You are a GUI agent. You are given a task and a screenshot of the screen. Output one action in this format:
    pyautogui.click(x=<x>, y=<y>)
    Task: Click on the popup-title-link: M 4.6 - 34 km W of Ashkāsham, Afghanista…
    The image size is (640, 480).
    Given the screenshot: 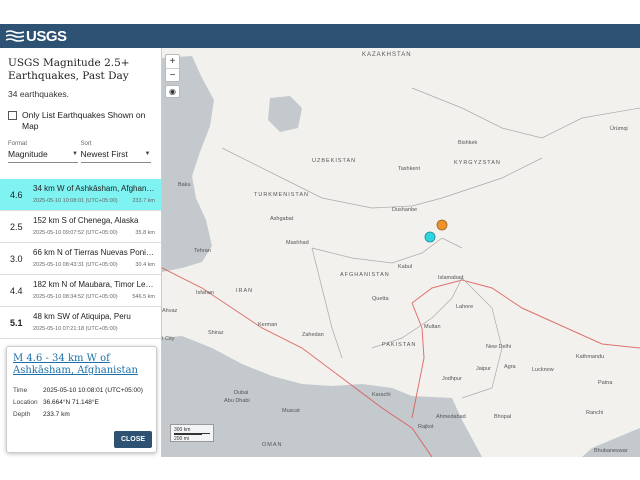 What is the action you would take?
    pyautogui.click(x=81, y=362)
    